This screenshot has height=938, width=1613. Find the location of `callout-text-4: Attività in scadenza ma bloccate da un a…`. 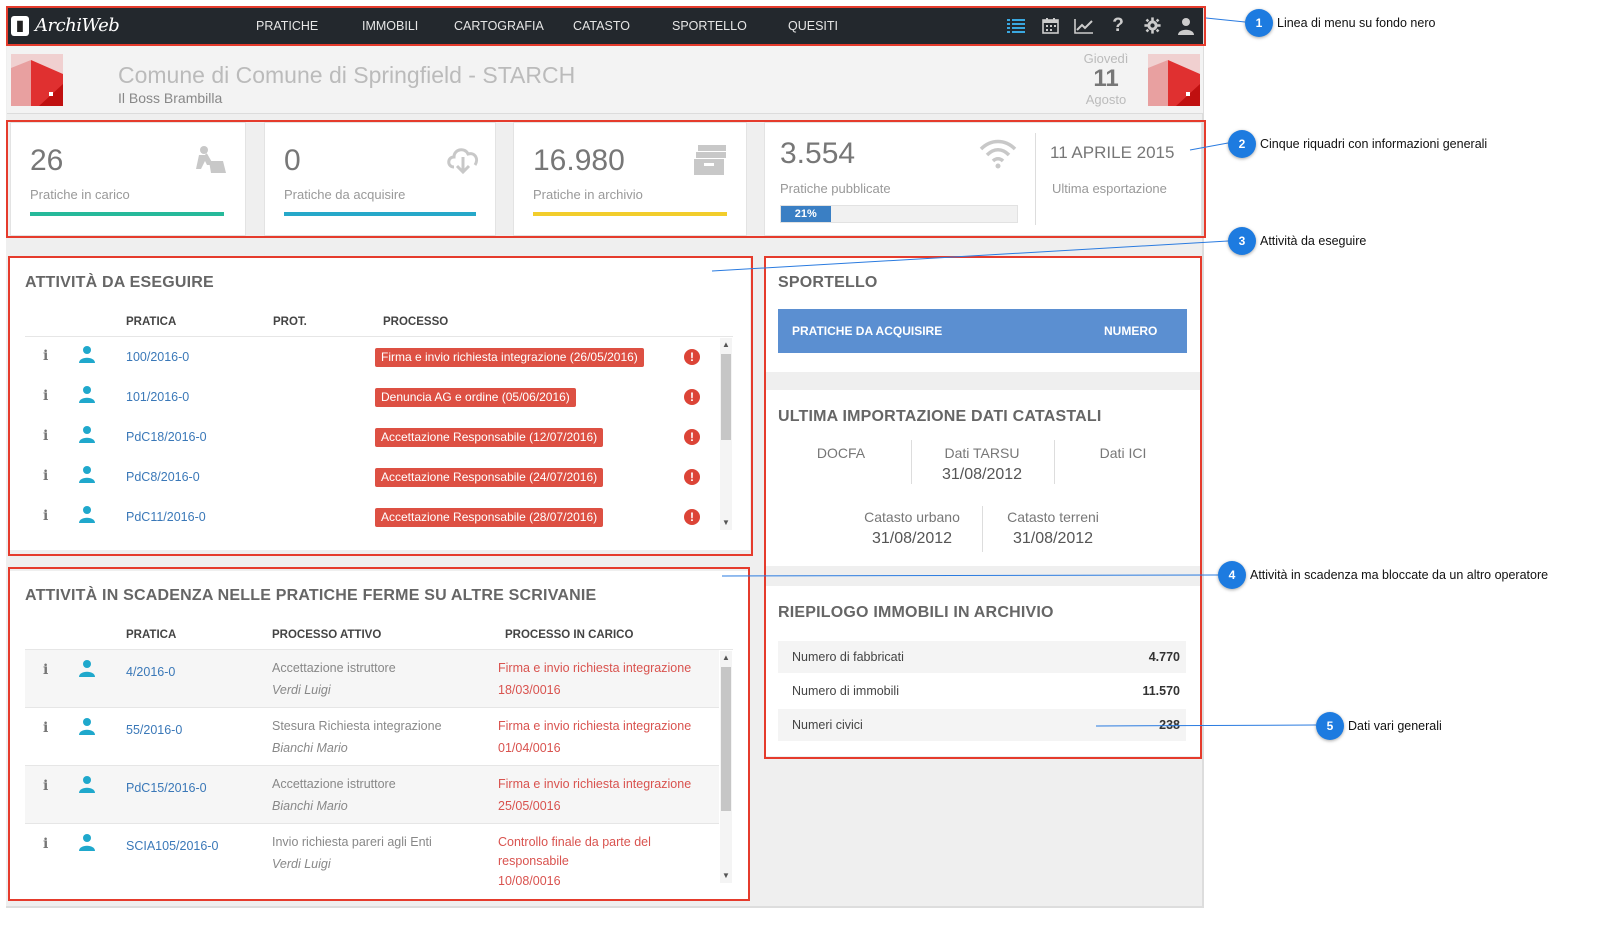

callout-text-4: Attività in scadenza ma bloccate da un a… is located at coordinates (1399, 575).